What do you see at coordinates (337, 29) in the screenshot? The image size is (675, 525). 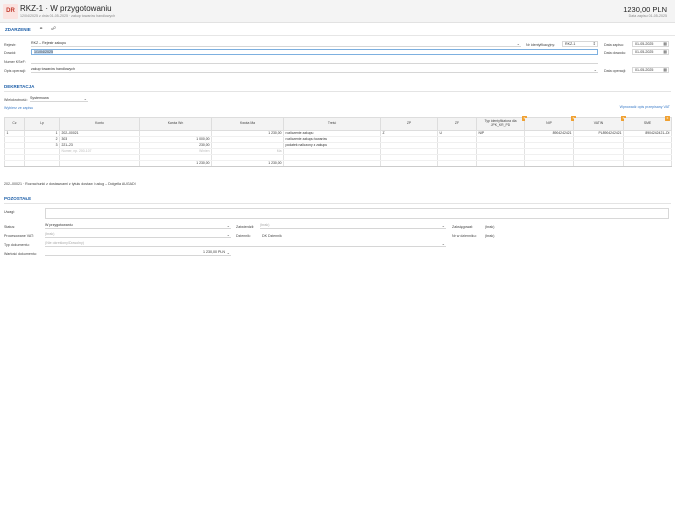 I see `tab-bar: ZDARZENIE ⚭ ☍` at bounding box center [337, 29].